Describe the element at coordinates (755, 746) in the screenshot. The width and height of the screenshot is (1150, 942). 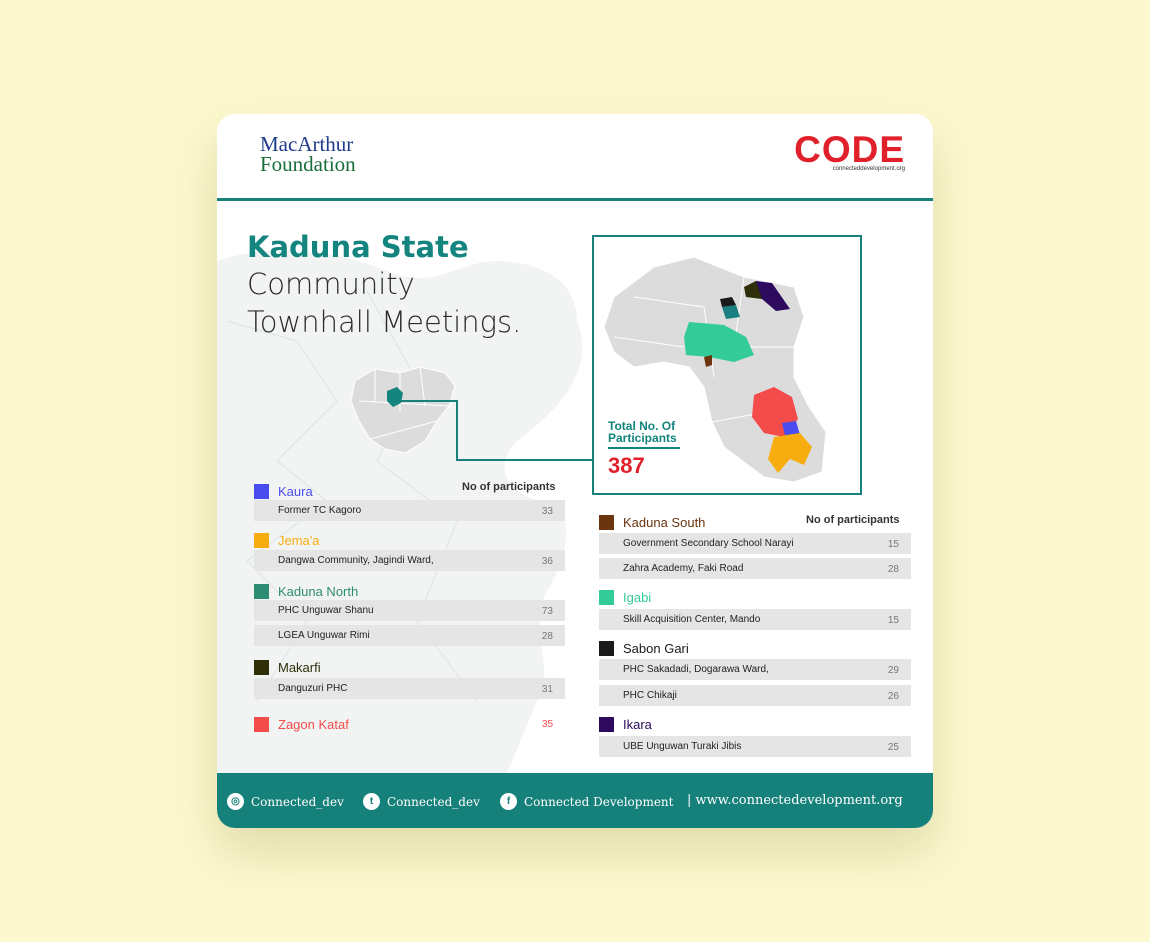
I see `table-row: UBE Unguwan Turaki Jibis 25` at that location.